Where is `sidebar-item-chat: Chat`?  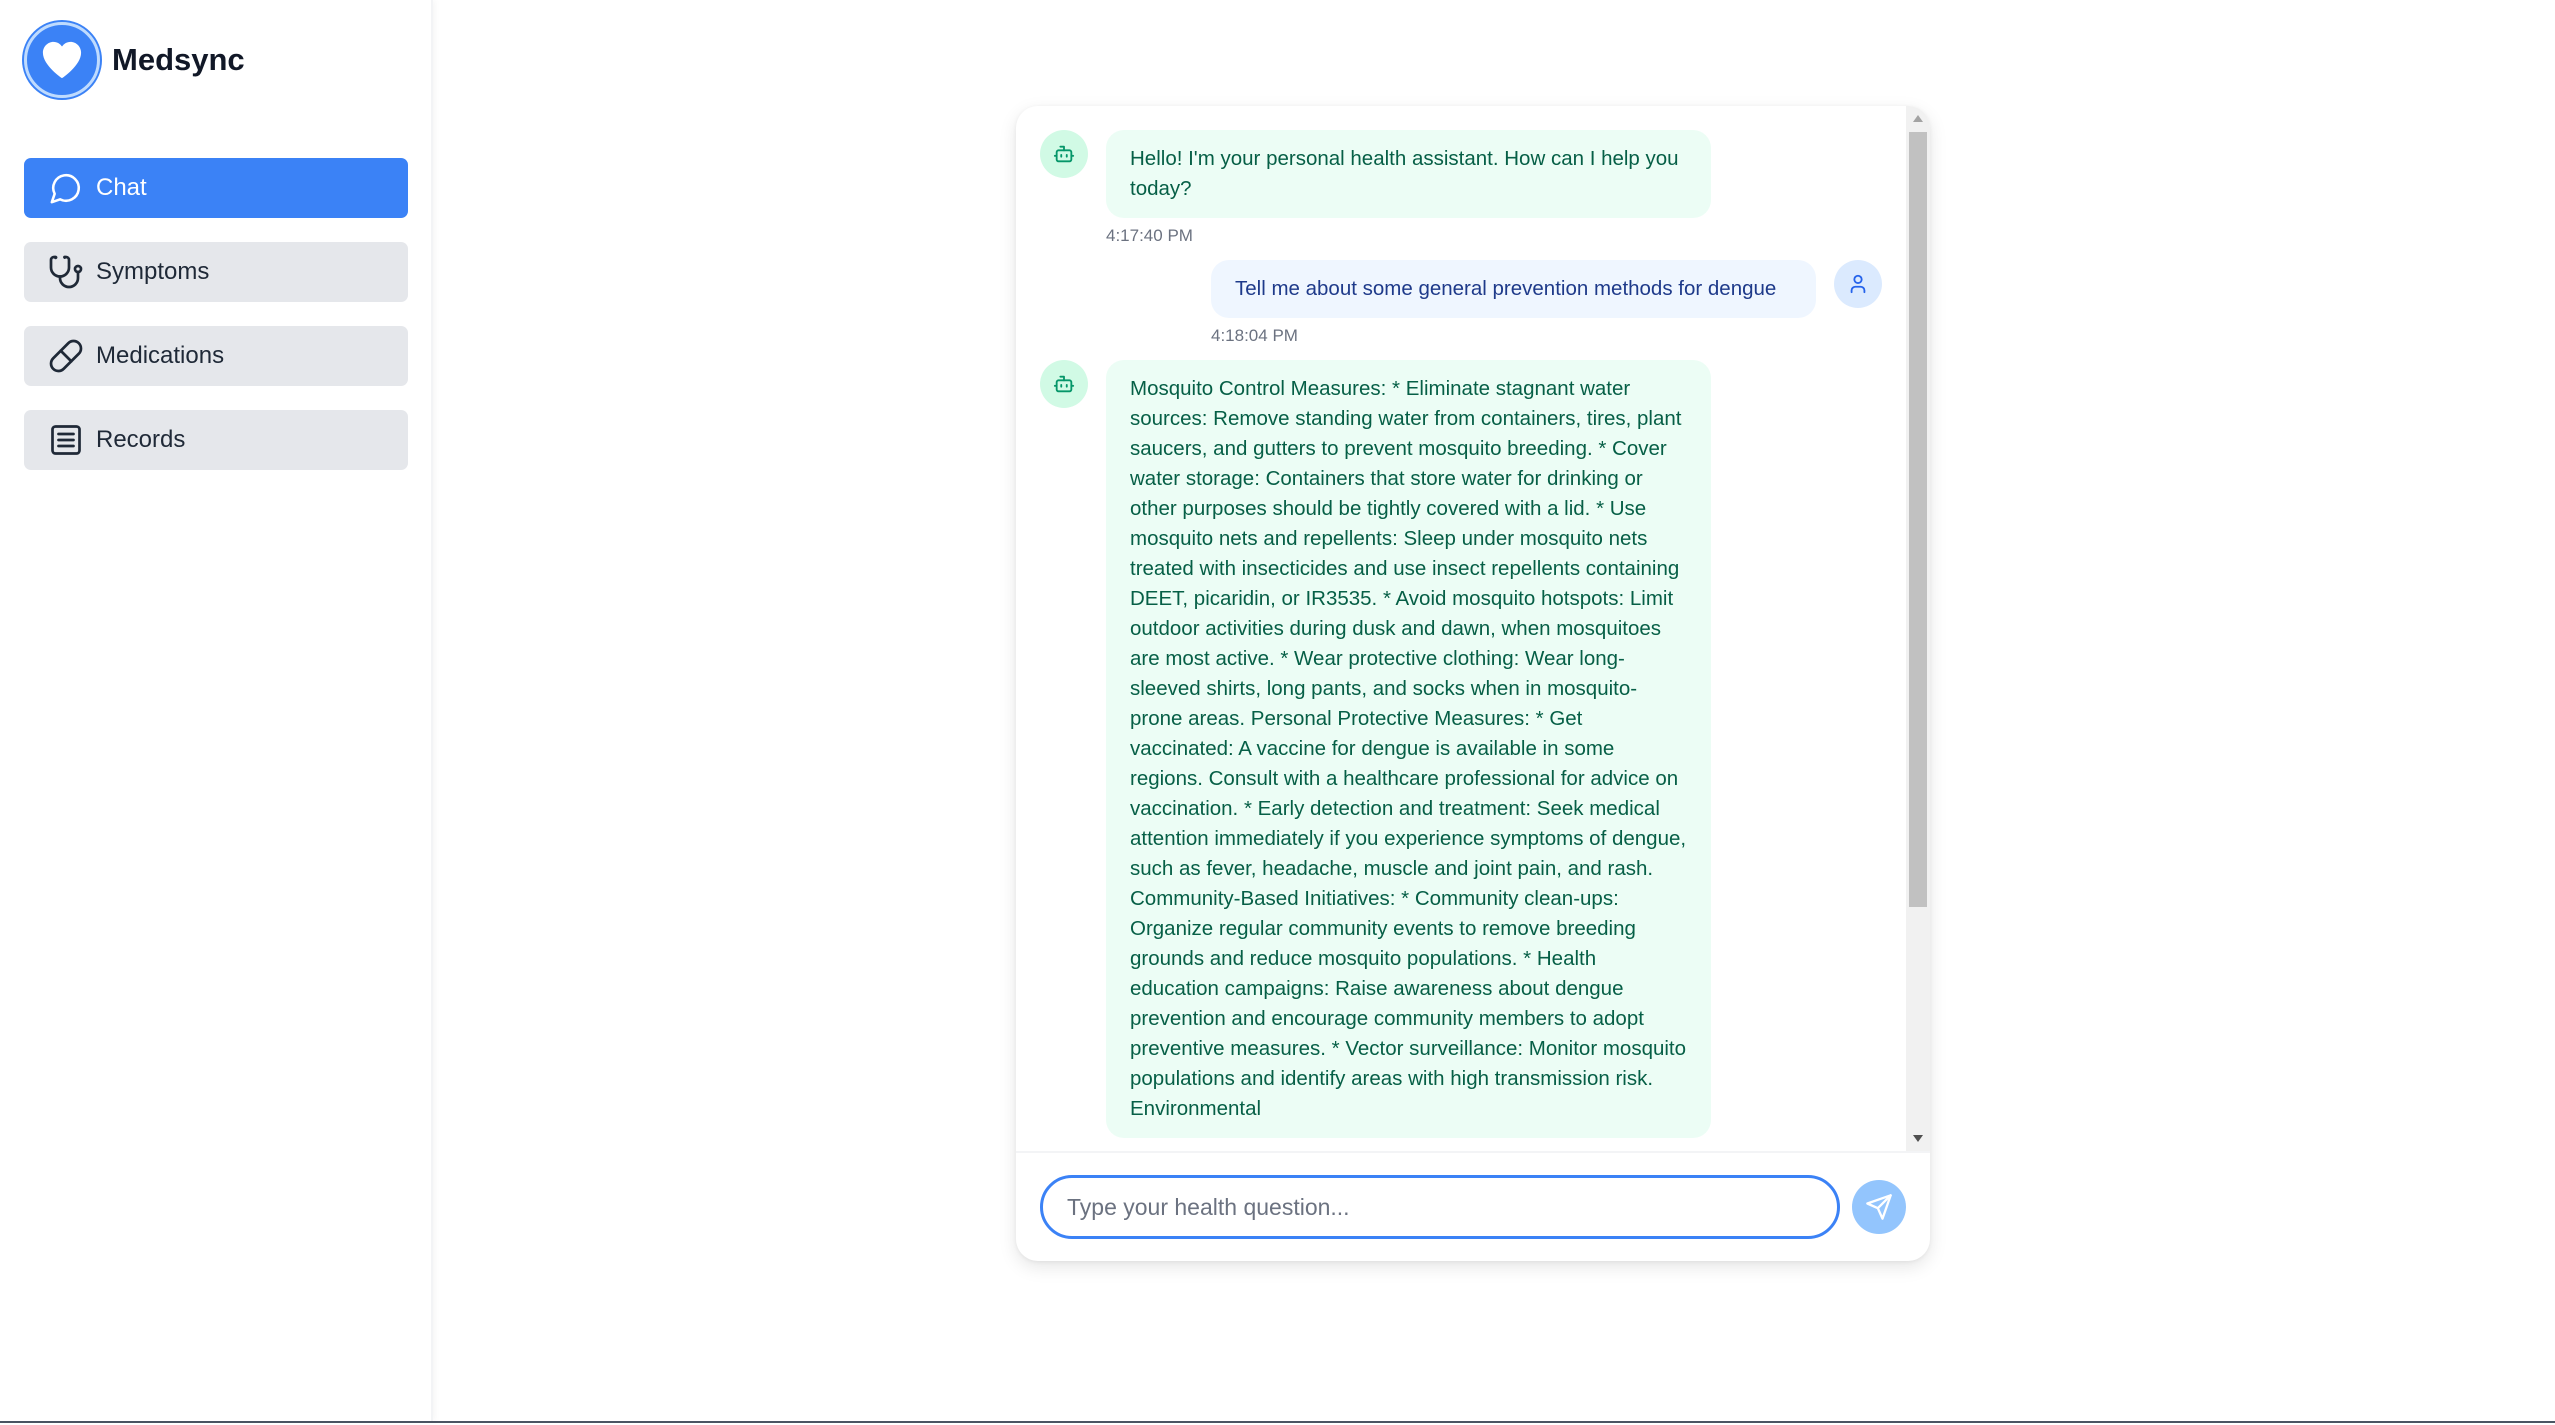 sidebar-item-chat: Chat is located at coordinates (216, 188).